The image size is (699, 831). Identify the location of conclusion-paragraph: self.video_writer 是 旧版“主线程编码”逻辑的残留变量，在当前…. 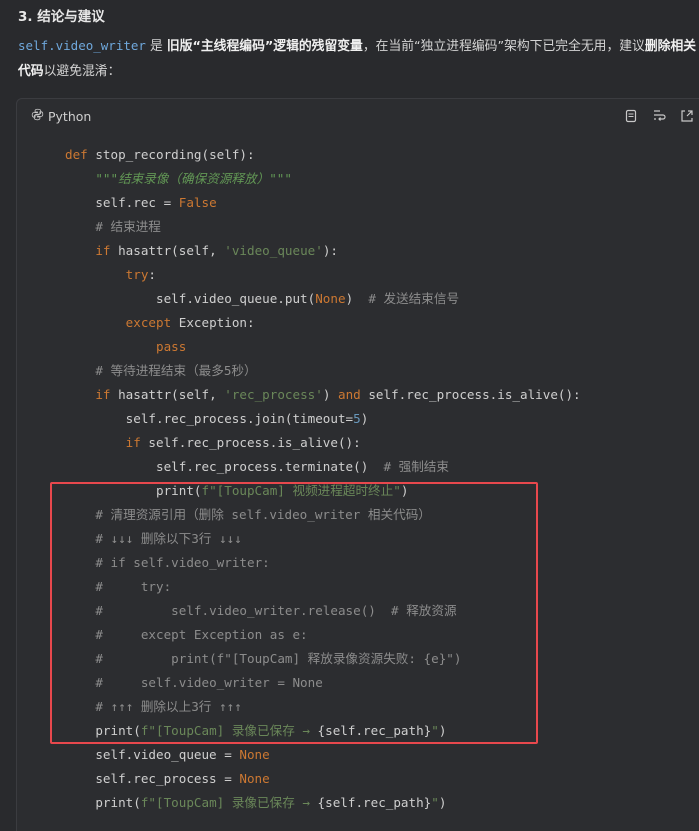
(358, 58).